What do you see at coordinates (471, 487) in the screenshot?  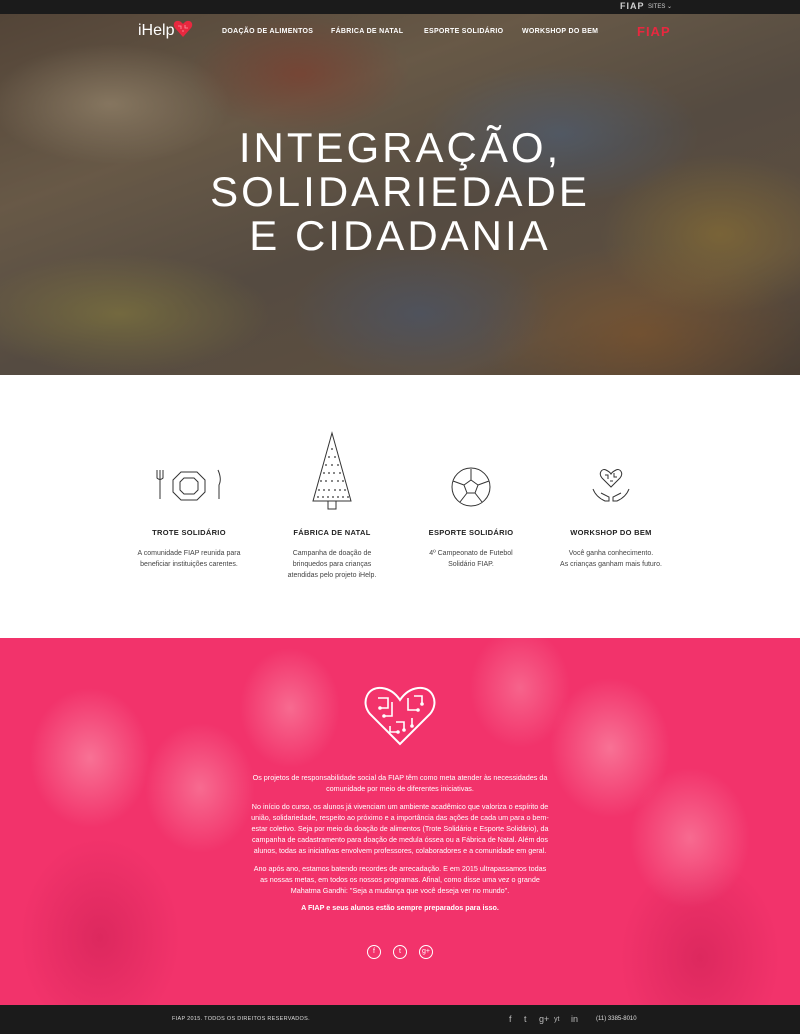 I see `soccer-ball-icon` at bounding box center [471, 487].